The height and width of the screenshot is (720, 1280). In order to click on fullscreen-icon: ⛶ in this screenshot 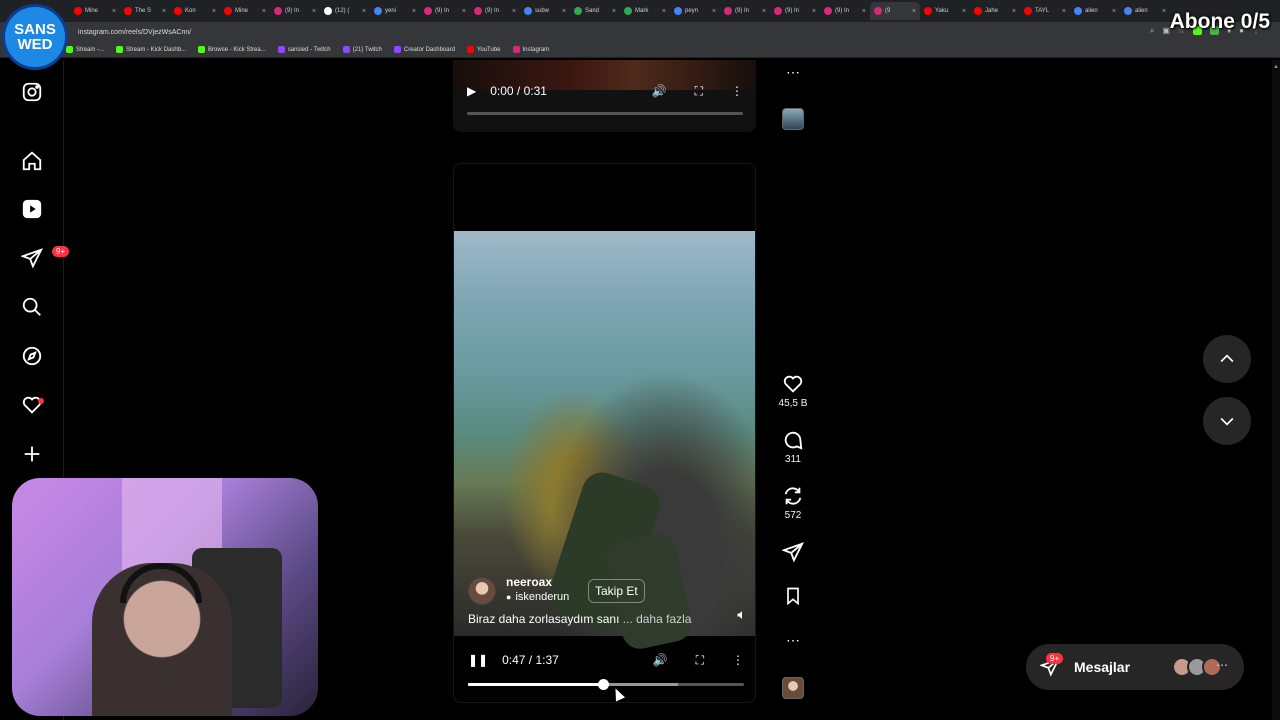, I will do `click(700, 660)`.